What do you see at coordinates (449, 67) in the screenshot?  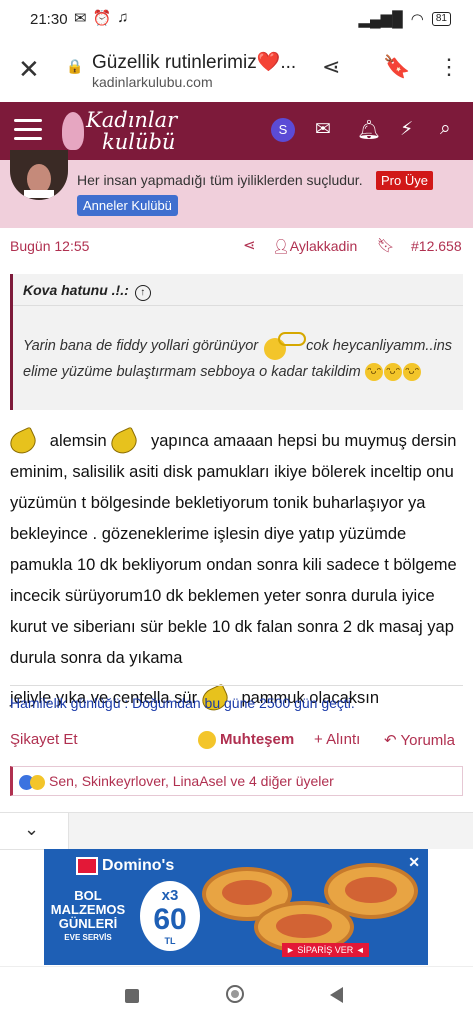 I see `more-menu-icon: ⋮` at bounding box center [449, 67].